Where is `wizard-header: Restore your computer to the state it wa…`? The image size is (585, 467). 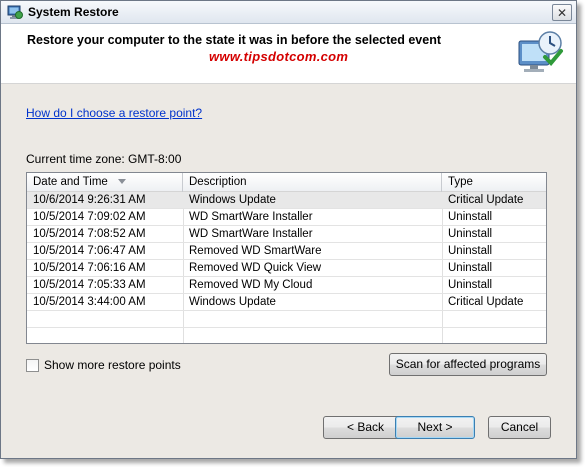 wizard-header: Restore your computer to the state it wa… is located at coordinates (288, 54).